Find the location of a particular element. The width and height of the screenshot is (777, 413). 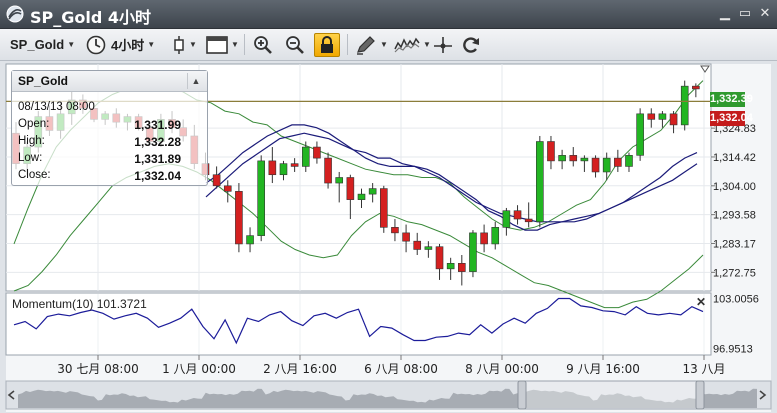

zoom-out-icon is located at coordinates (295, 44).